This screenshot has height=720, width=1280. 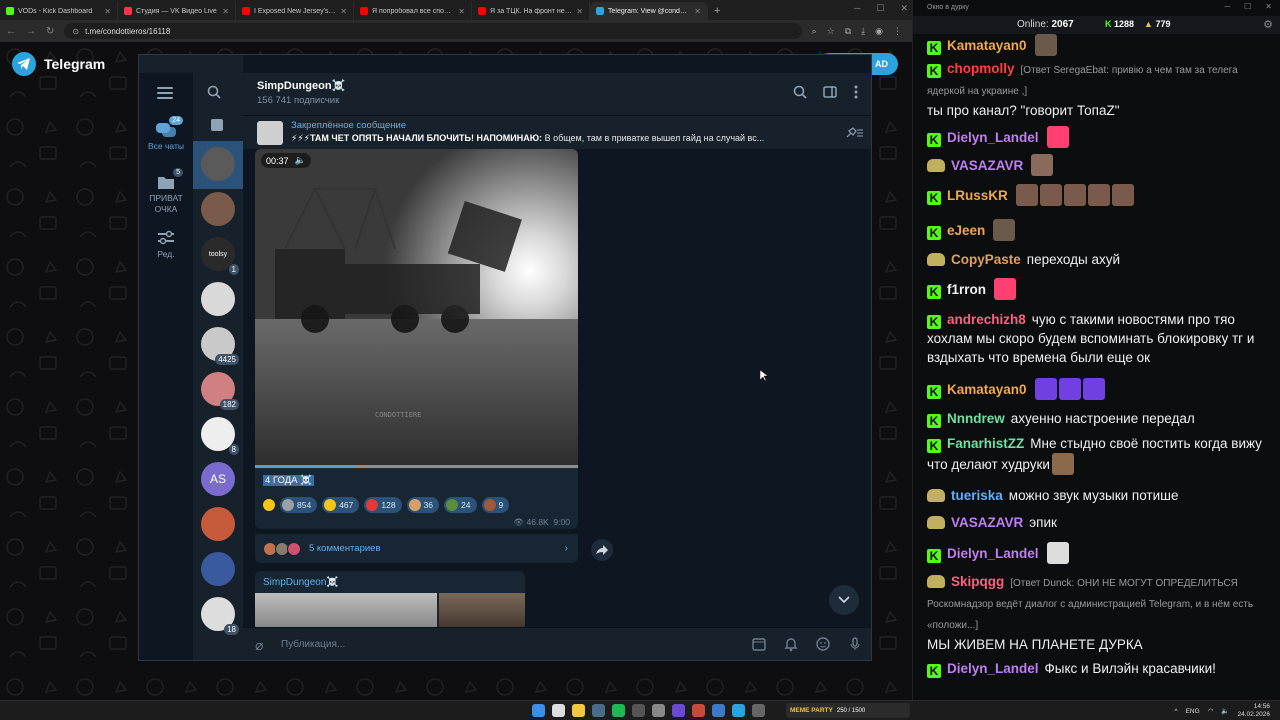 I want to click on site-info-icon: ⊙, so click(x=75, y=31).